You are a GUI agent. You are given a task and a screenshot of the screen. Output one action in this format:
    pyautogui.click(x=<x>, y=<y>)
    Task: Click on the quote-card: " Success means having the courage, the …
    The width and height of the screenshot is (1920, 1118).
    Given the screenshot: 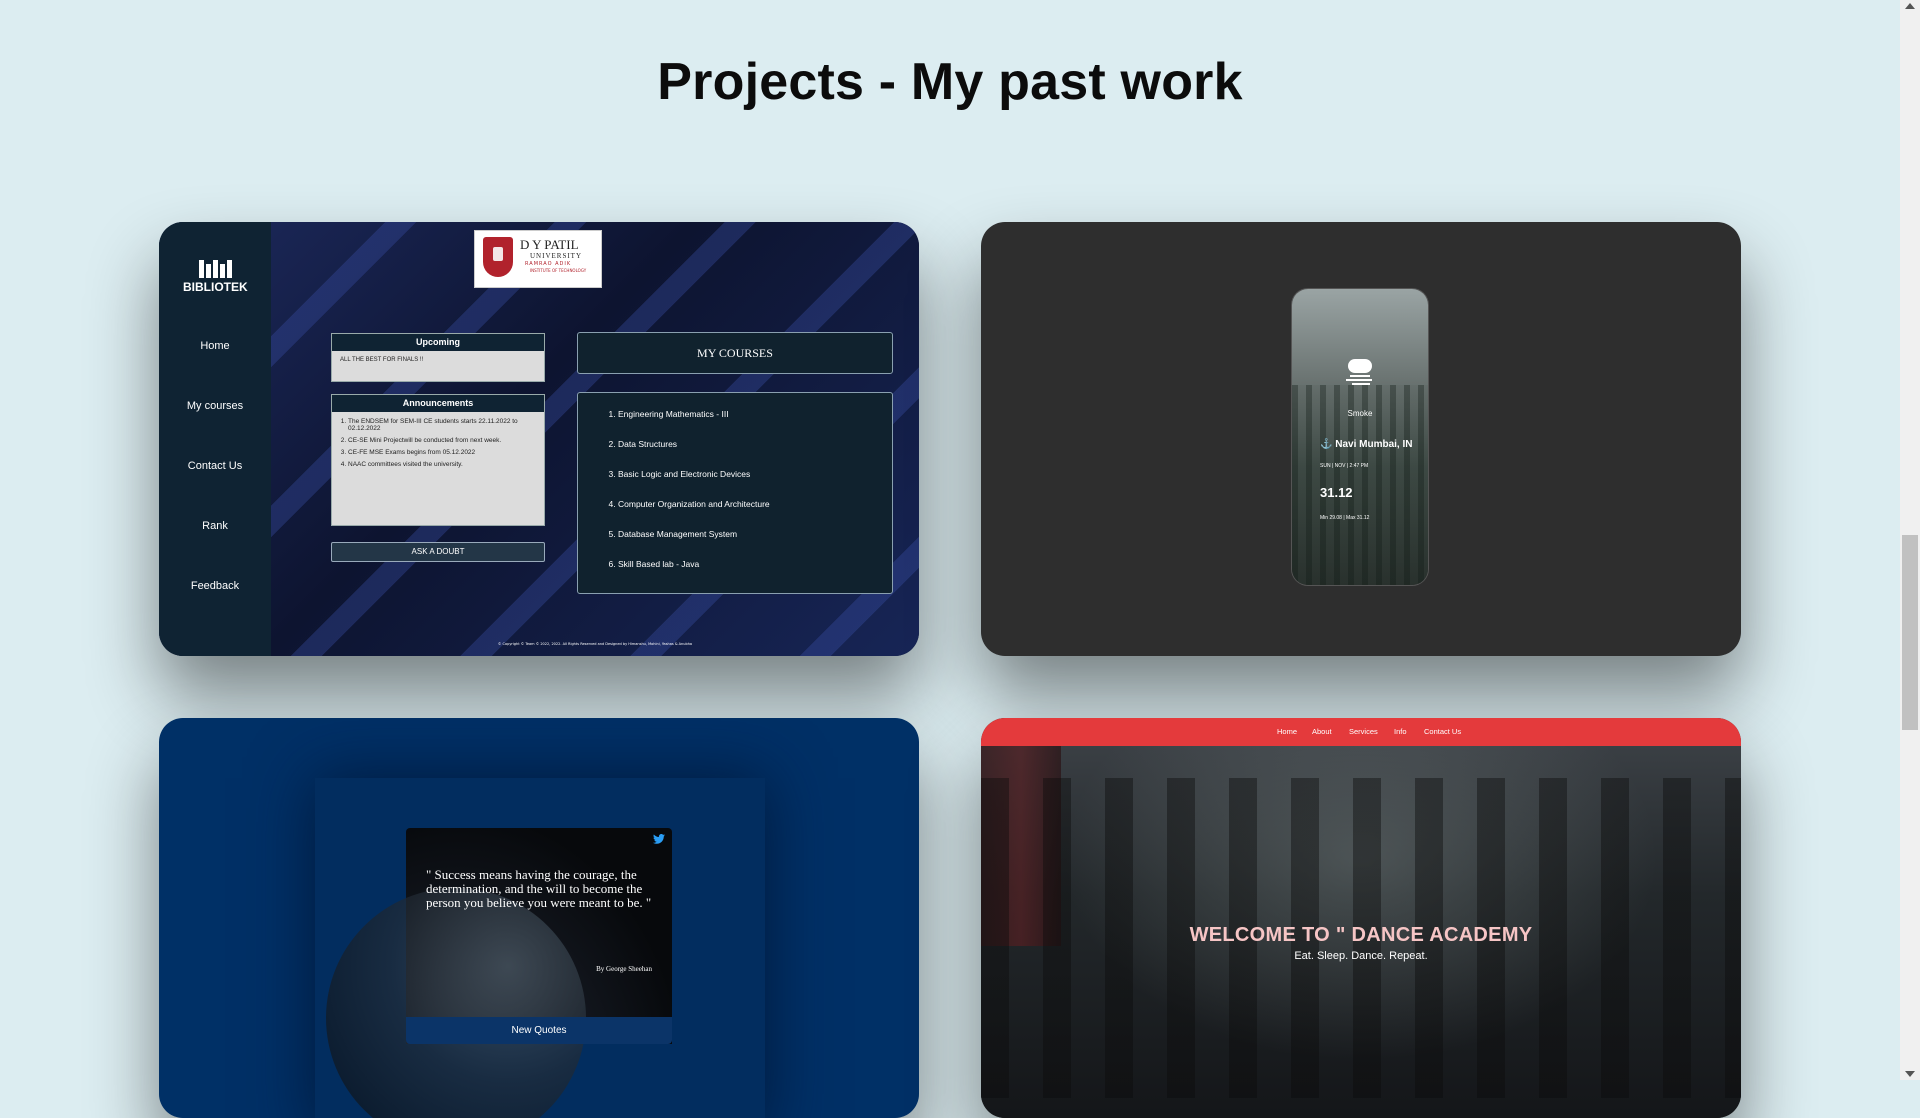 What is the action you would take?
    pyautogui.click(x=499, y=973)
    